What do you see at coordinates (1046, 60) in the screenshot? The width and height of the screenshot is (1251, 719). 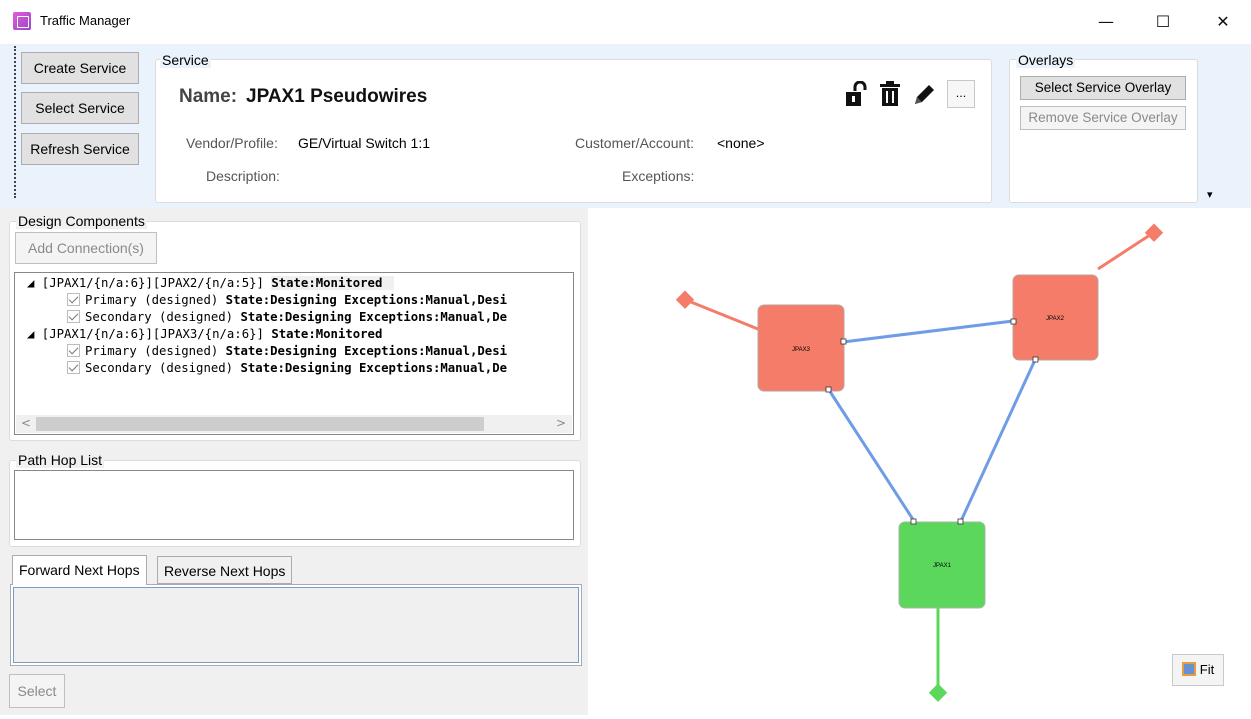 I see `overlays-group-title: Overlays` at bounding box center [1046, 60].